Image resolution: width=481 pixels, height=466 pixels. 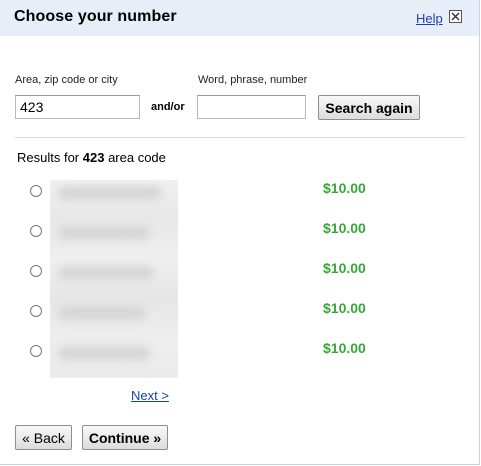 What do you see at coordinates (253, 80) in the screenshot?
I see `word-field-label: Word, phrase, number` at bounding box center [253, 80].